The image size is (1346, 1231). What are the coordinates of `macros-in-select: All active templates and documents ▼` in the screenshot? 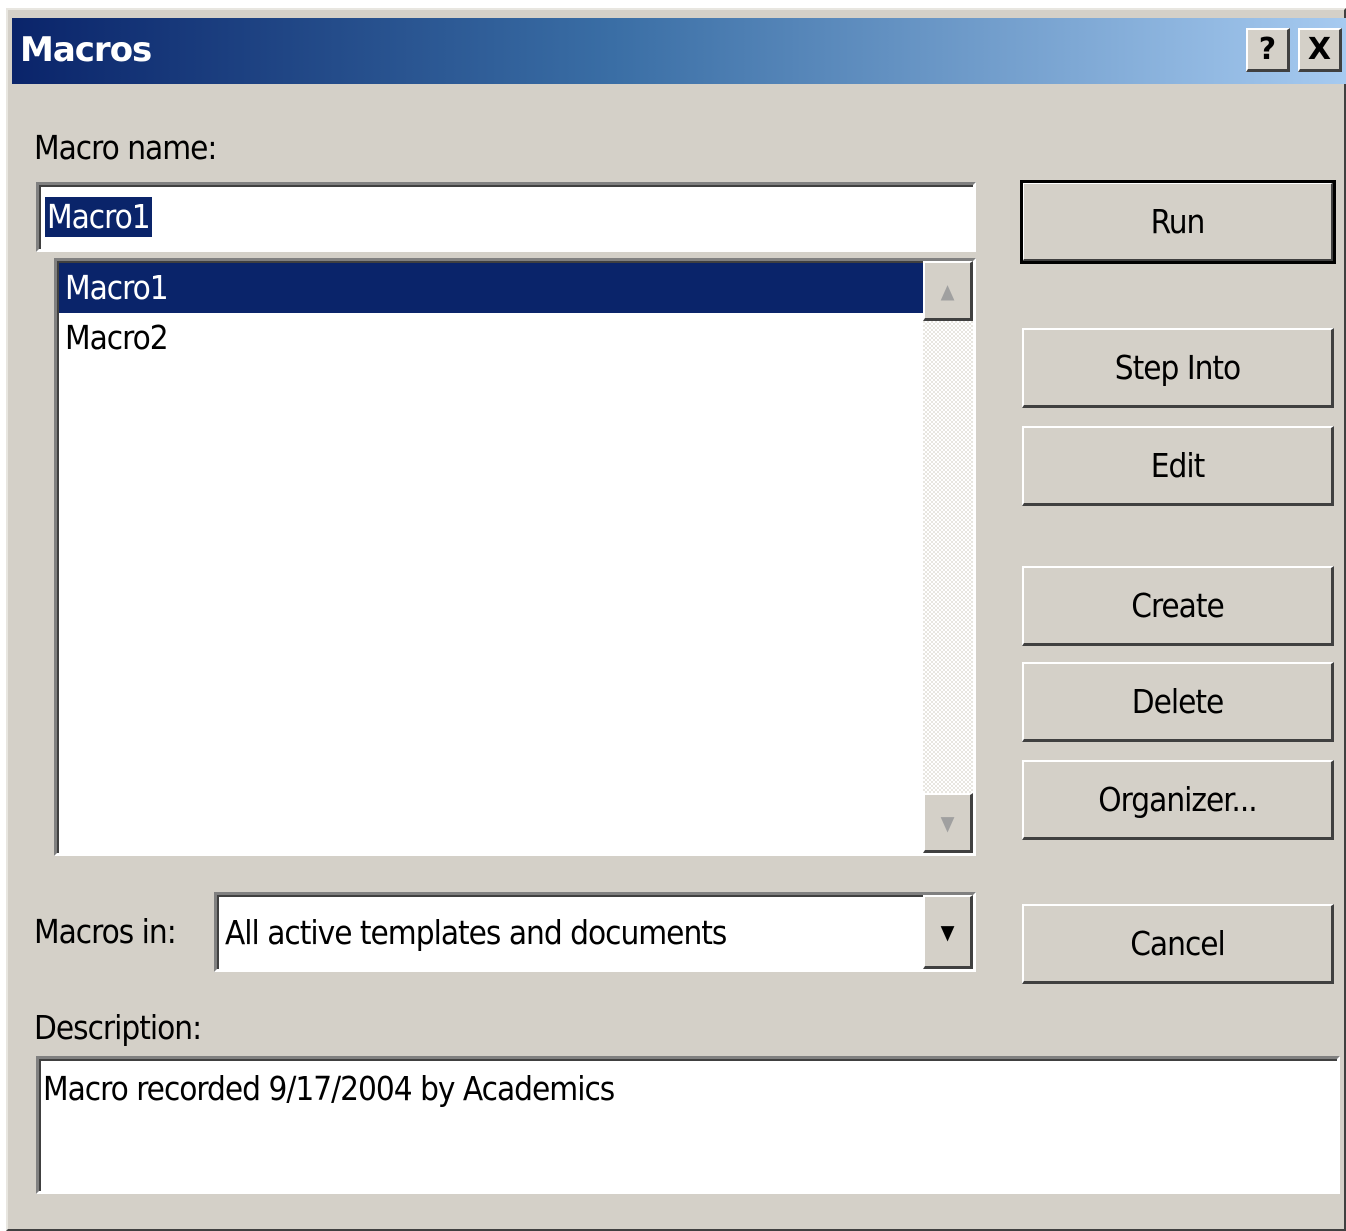 It's located at (595, 932).